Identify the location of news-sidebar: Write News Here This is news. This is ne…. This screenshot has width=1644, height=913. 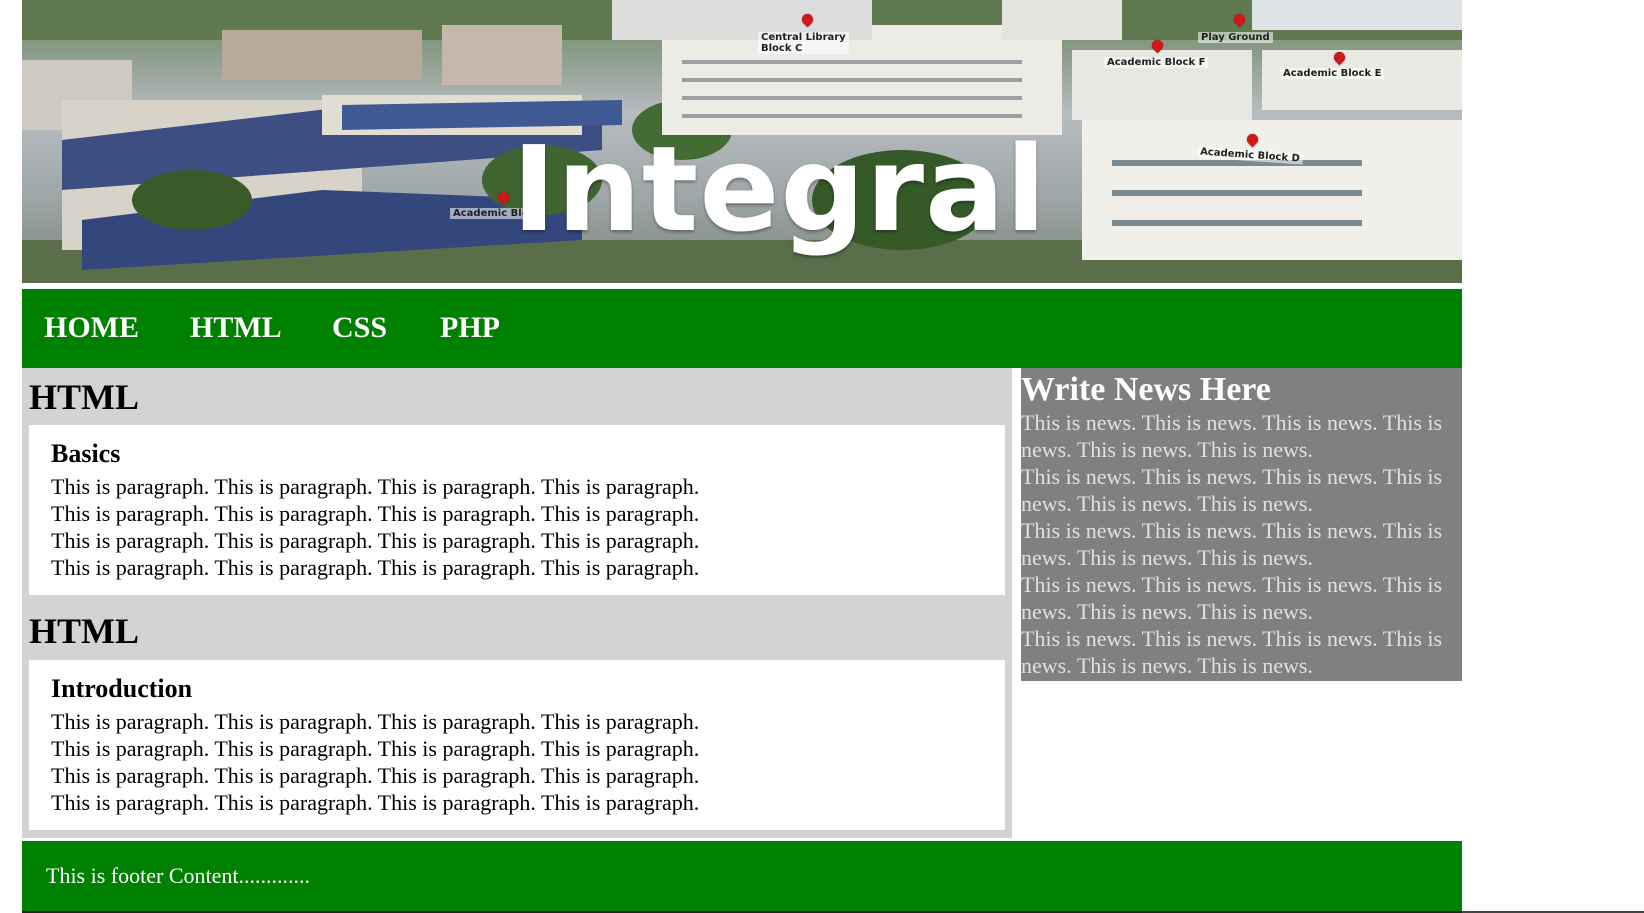
(1241, 524).